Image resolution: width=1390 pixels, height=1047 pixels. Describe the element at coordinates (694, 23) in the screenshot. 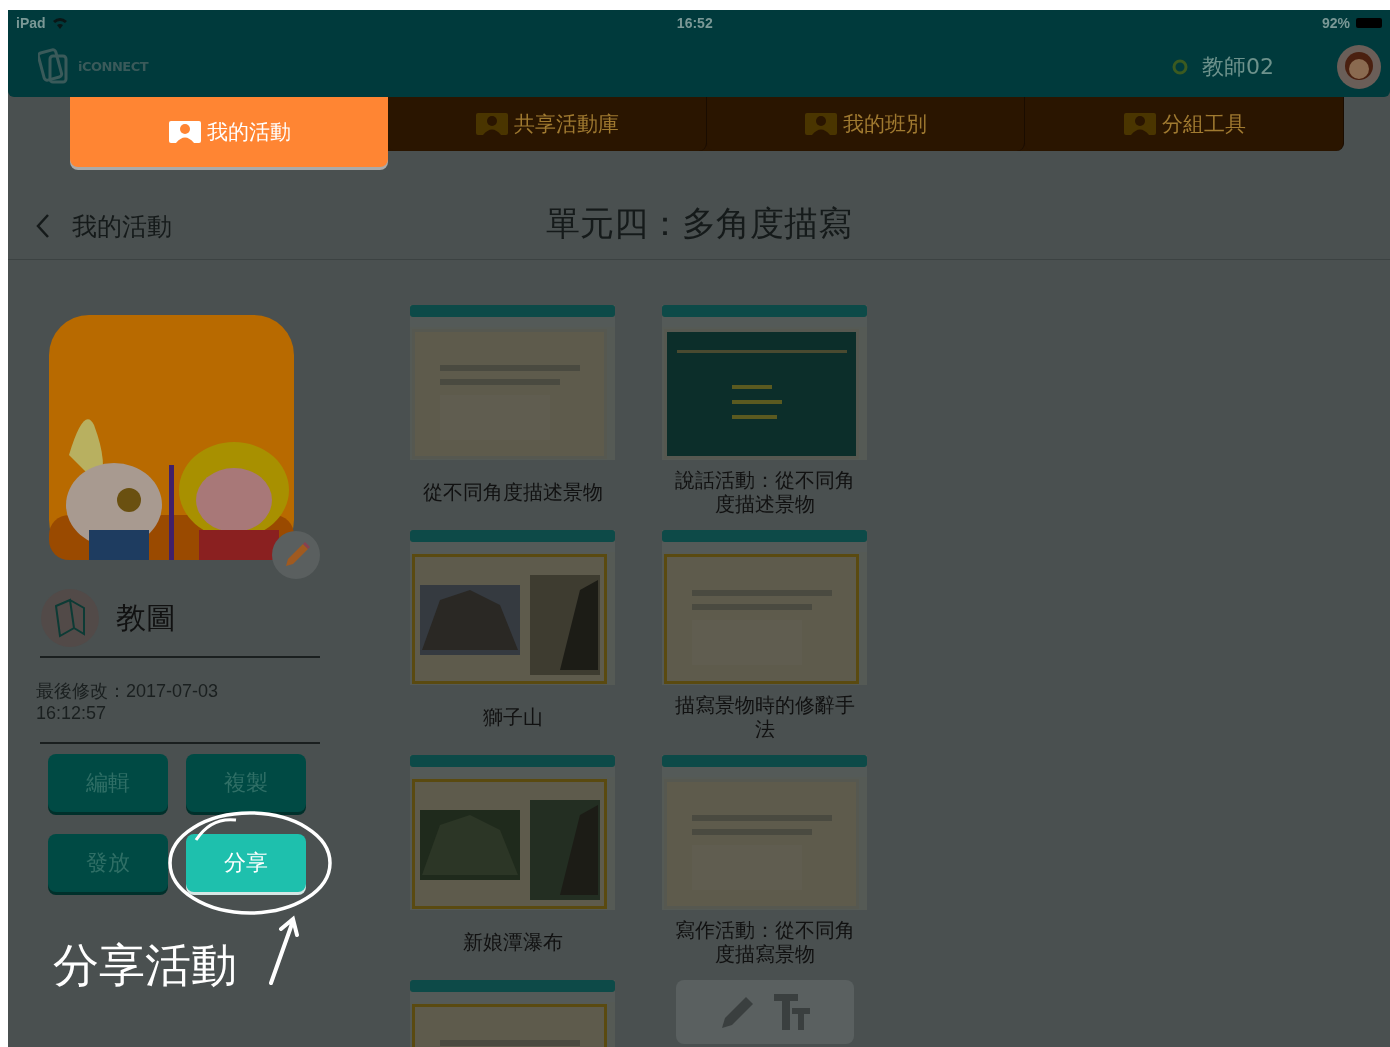

I see `status-time: 16:52` at that location.